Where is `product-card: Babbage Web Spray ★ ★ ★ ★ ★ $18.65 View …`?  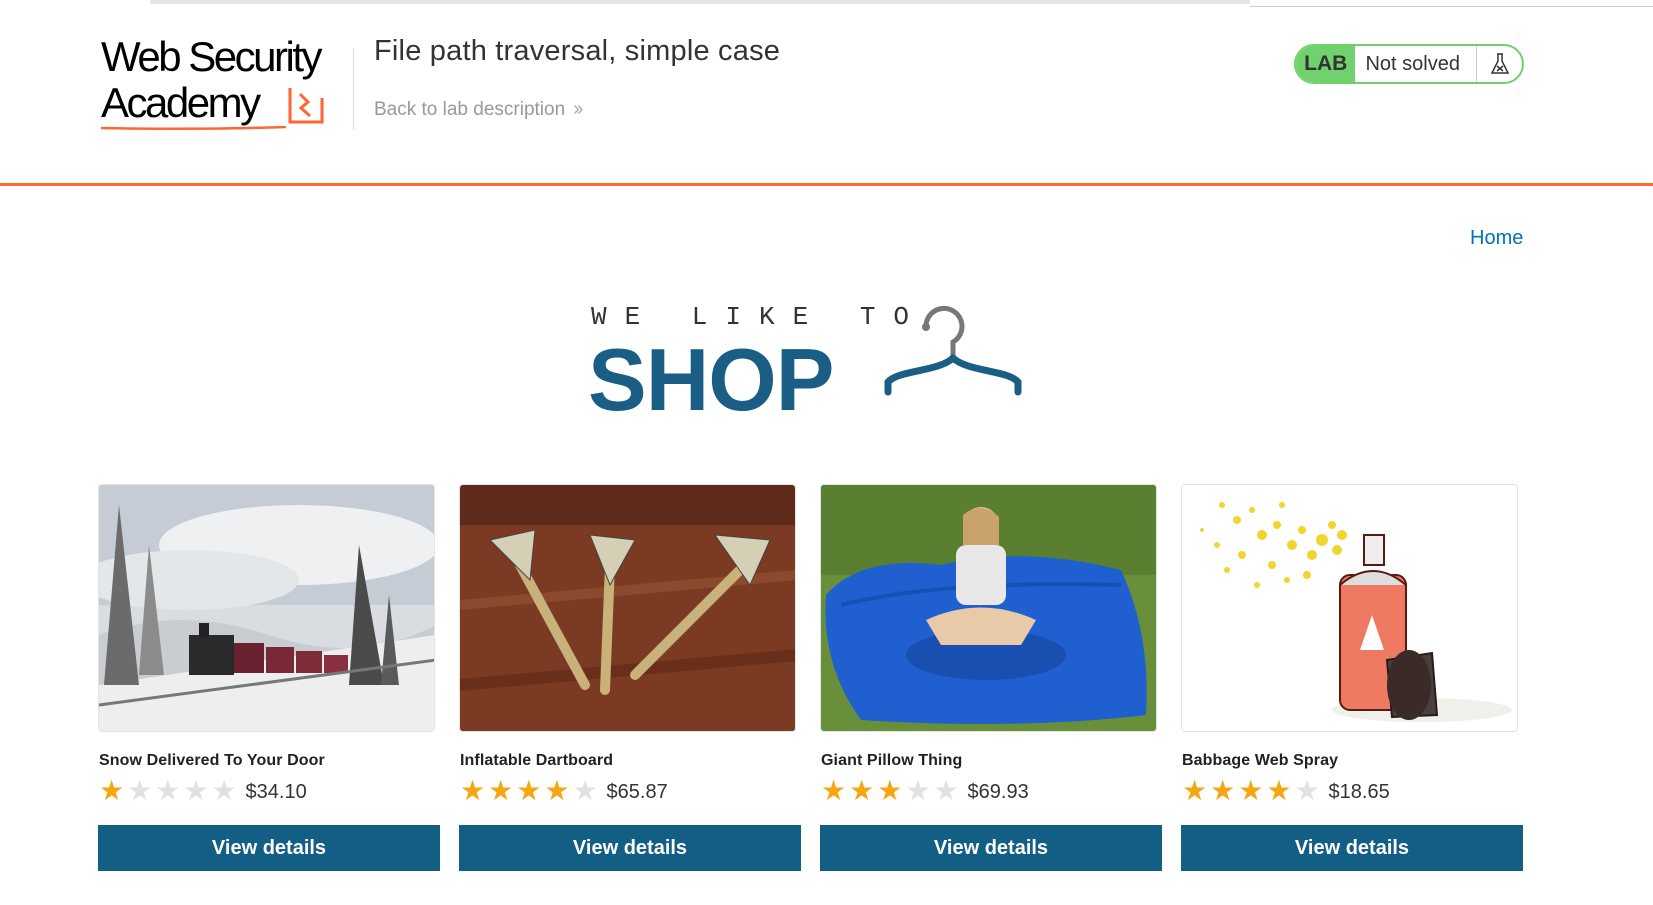
product-card: Babbage Web Spray ★ ★ ★ ★ ★ $18.65 View … is located at coordinates (1352, 677).